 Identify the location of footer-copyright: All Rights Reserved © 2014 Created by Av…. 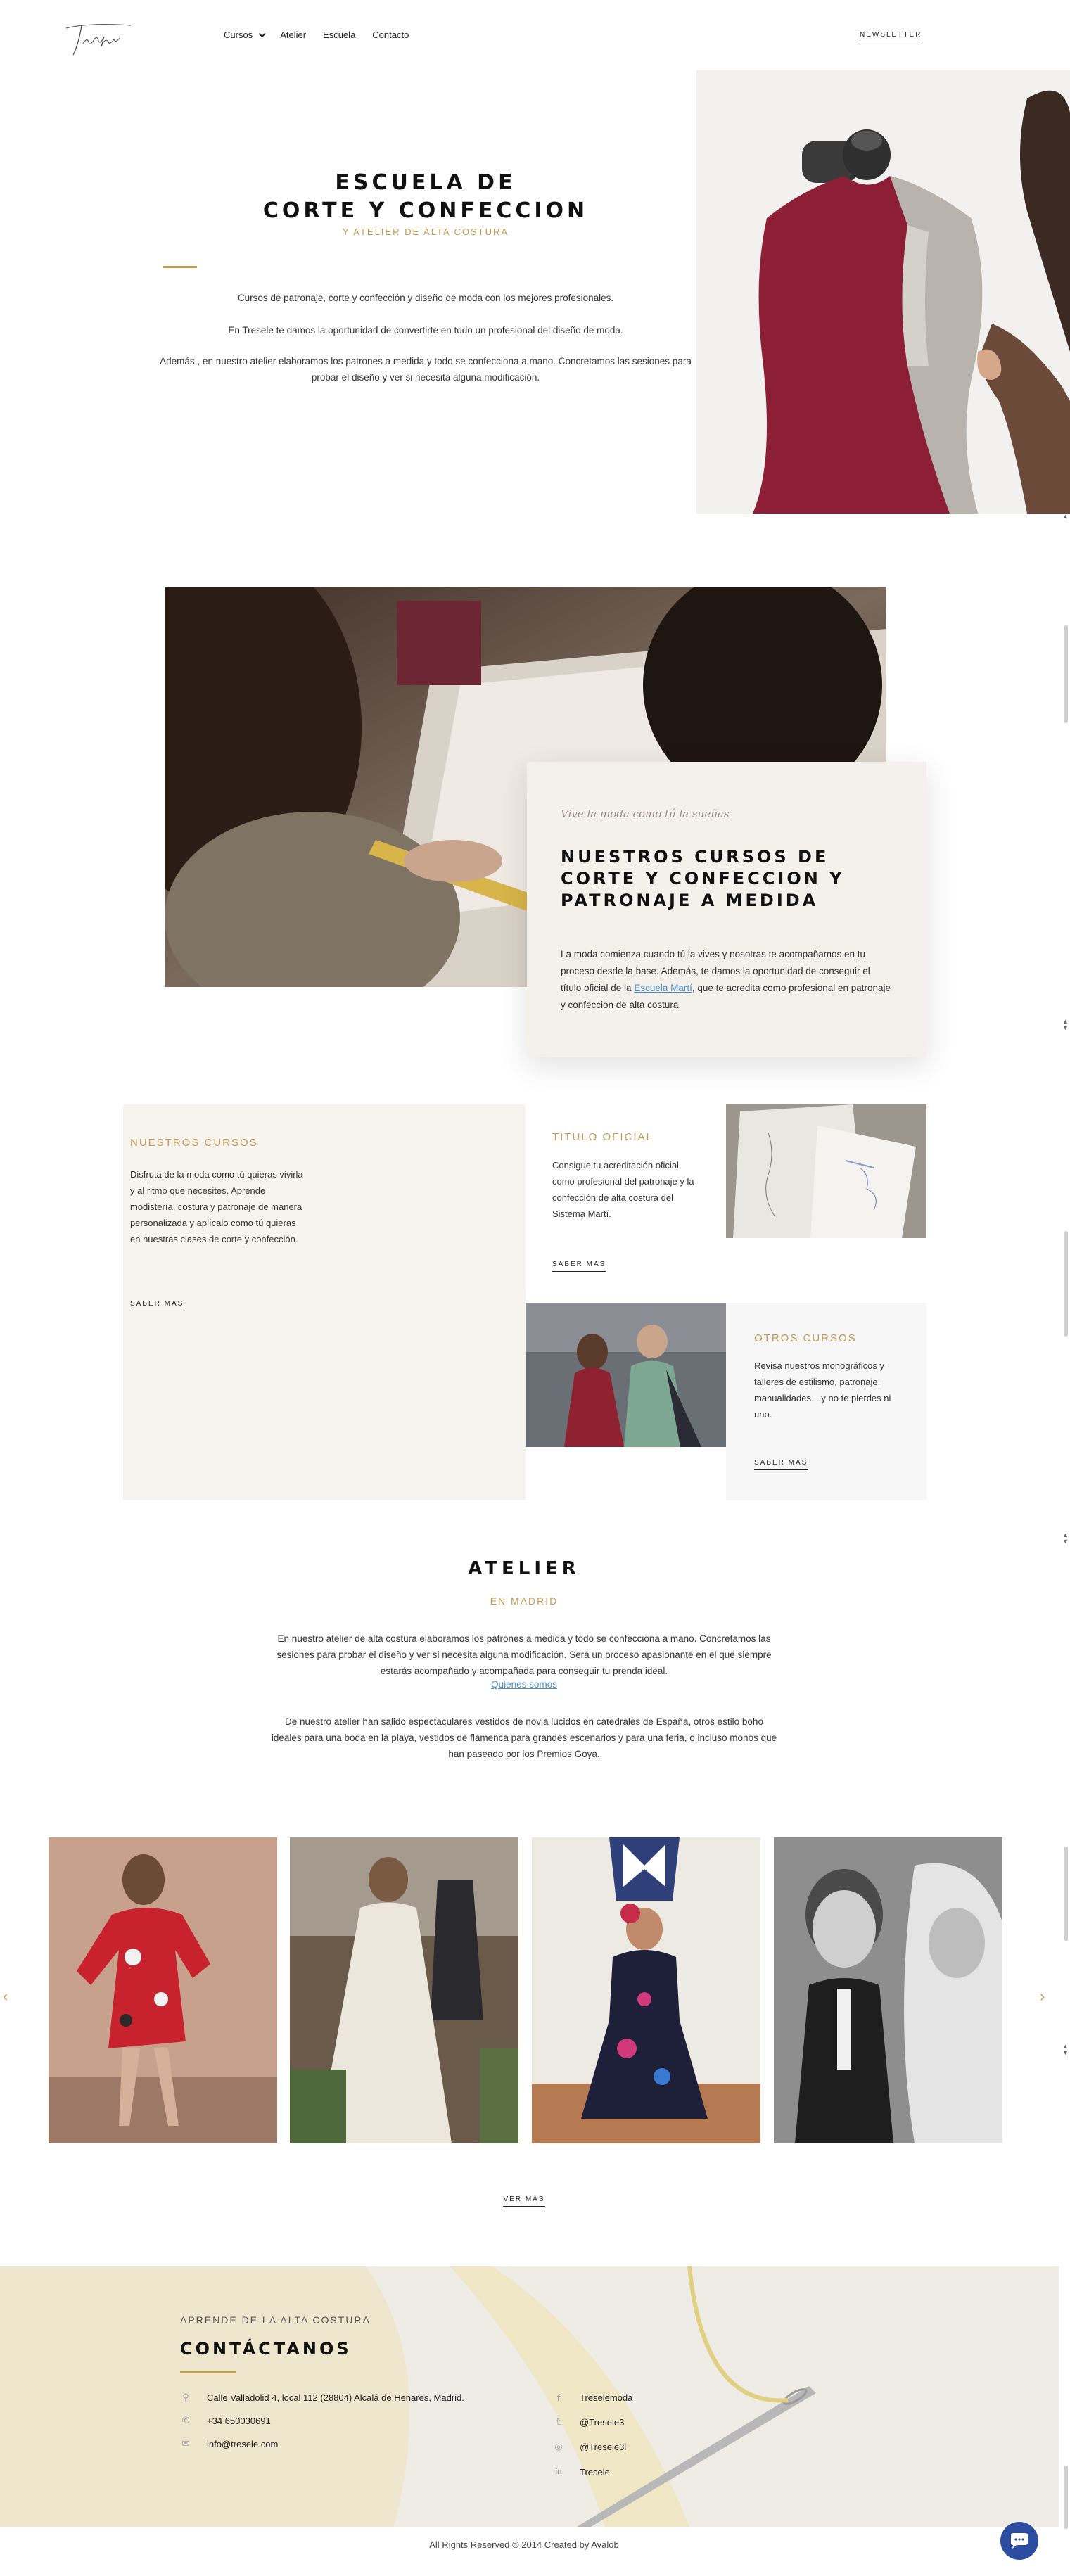
(524, 2544).